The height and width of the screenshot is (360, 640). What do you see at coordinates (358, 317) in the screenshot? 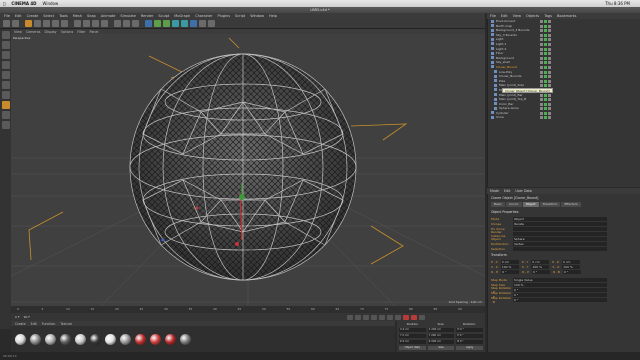
I see `prev-key-icon` at bounding box center [358, 317].